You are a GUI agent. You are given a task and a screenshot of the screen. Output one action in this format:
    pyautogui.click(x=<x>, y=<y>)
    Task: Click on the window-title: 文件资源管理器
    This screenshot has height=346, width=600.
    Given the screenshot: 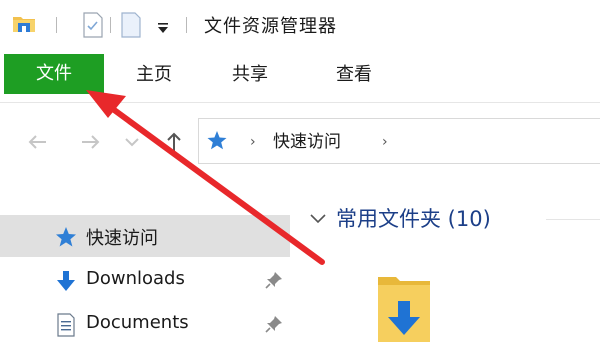 What is the action you would take?
    pyautogui.click(x=270, y=26)
    